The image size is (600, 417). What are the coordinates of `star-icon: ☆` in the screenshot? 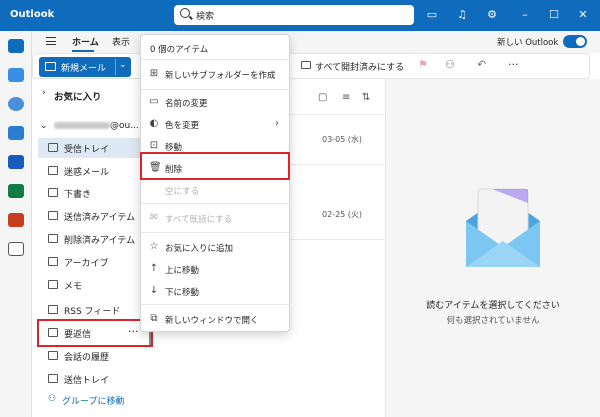 It's located at (154, 246).